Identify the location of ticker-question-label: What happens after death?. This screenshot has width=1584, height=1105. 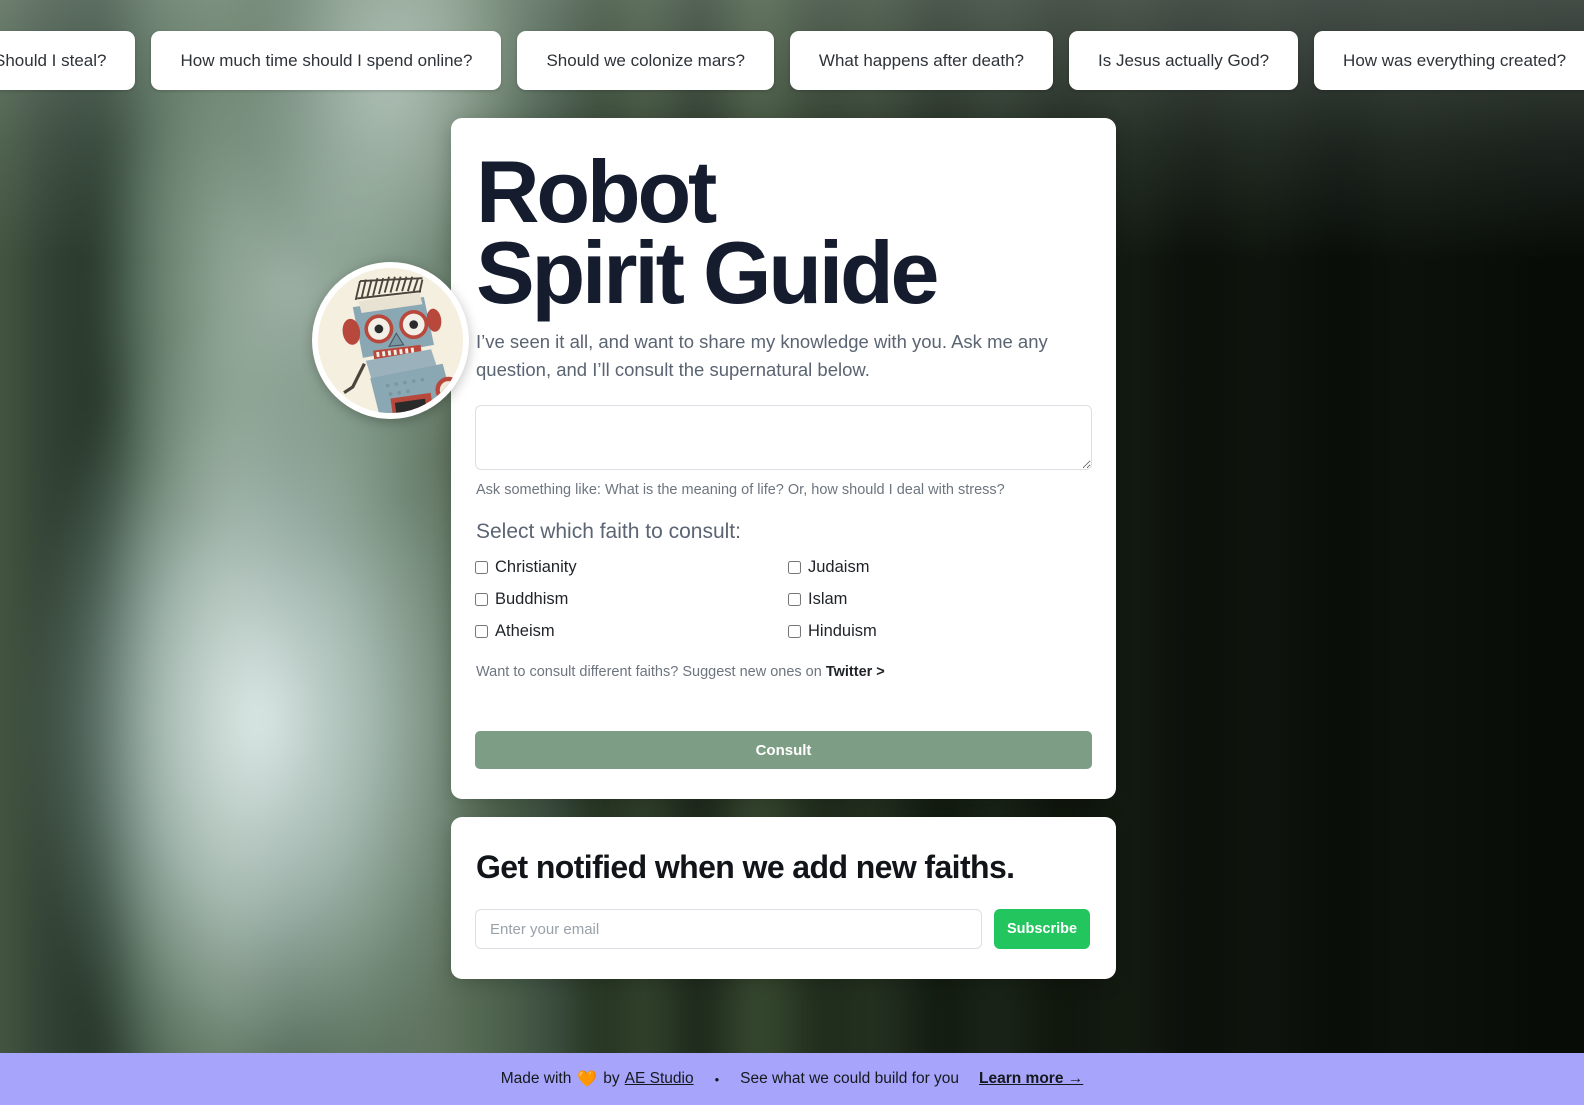
(921, 60).